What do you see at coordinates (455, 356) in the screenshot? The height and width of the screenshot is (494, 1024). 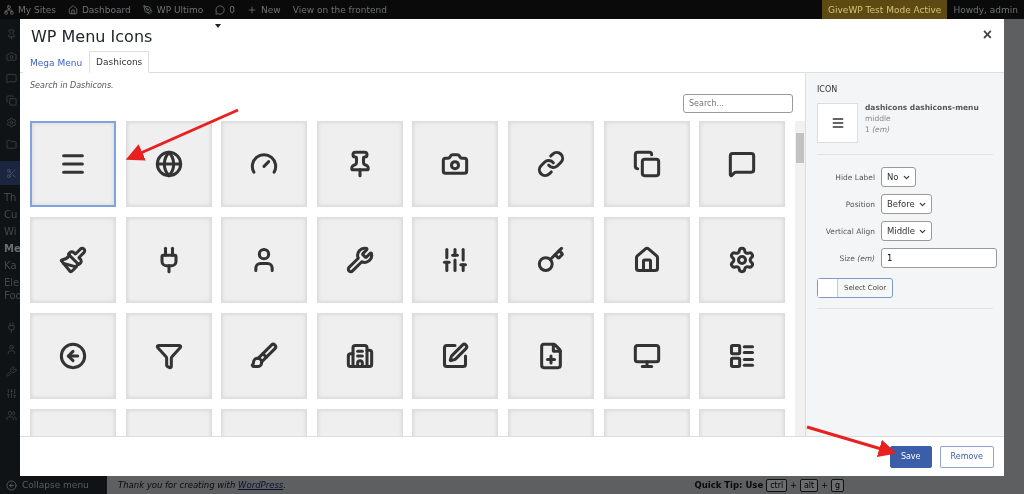 I see `edit-icon` at bounding box center [455, 356].